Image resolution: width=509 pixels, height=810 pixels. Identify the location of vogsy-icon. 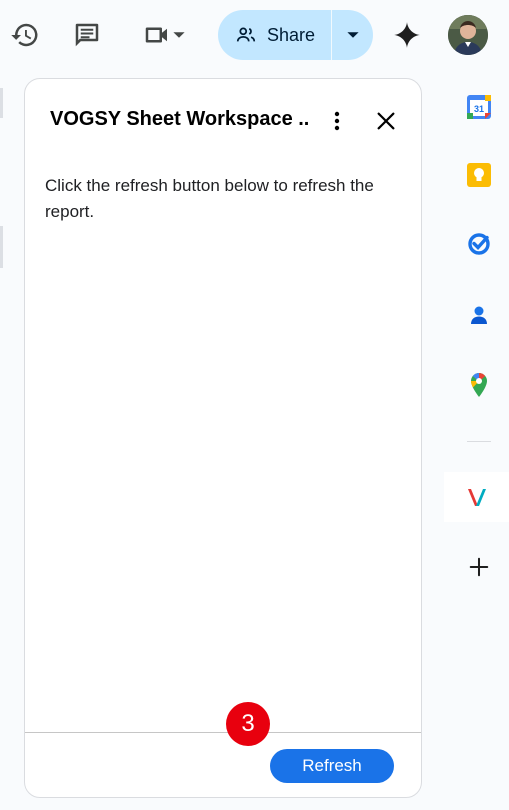
(476, 497).